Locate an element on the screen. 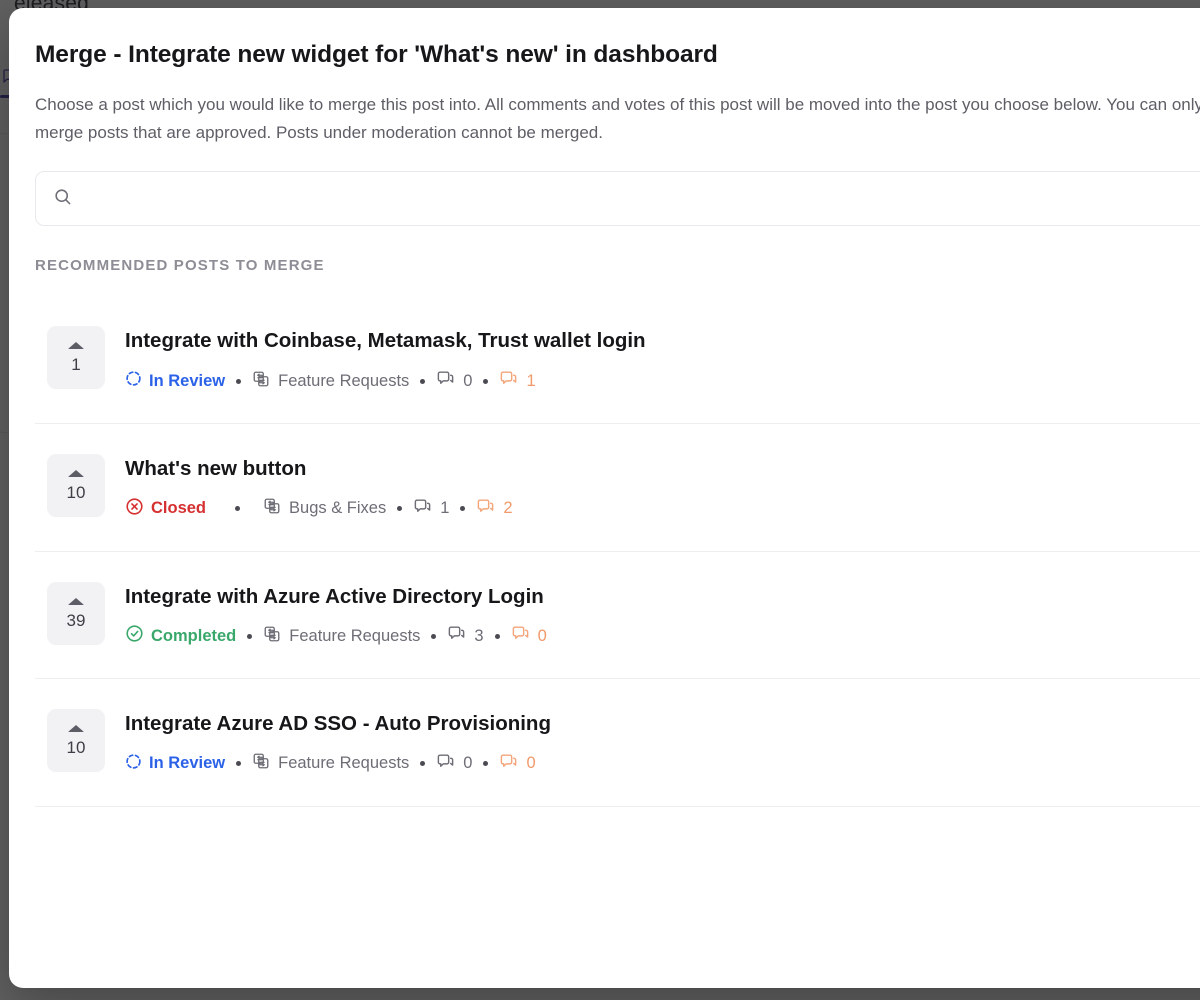  comments-count: 3 is located at coordinates (479, 635).